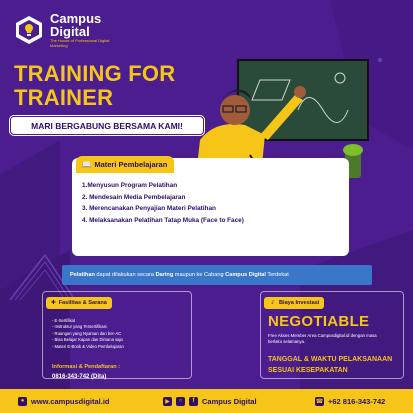  I want to click on biaya-label: 💰 Biaya Investasi, so click(294, 303).